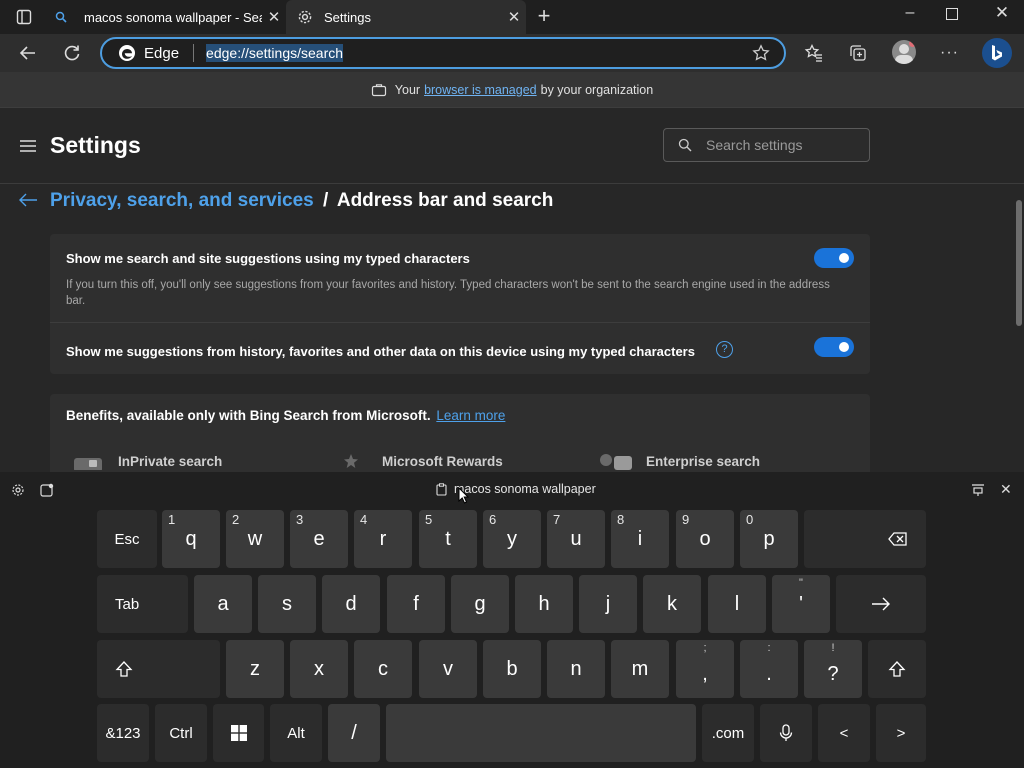 This screenshot has width=1024, height=768. What do you see at coordinates (544, 17) in the screenshot?
I see `new-tab-button: +` at bounding box center [544, 17].